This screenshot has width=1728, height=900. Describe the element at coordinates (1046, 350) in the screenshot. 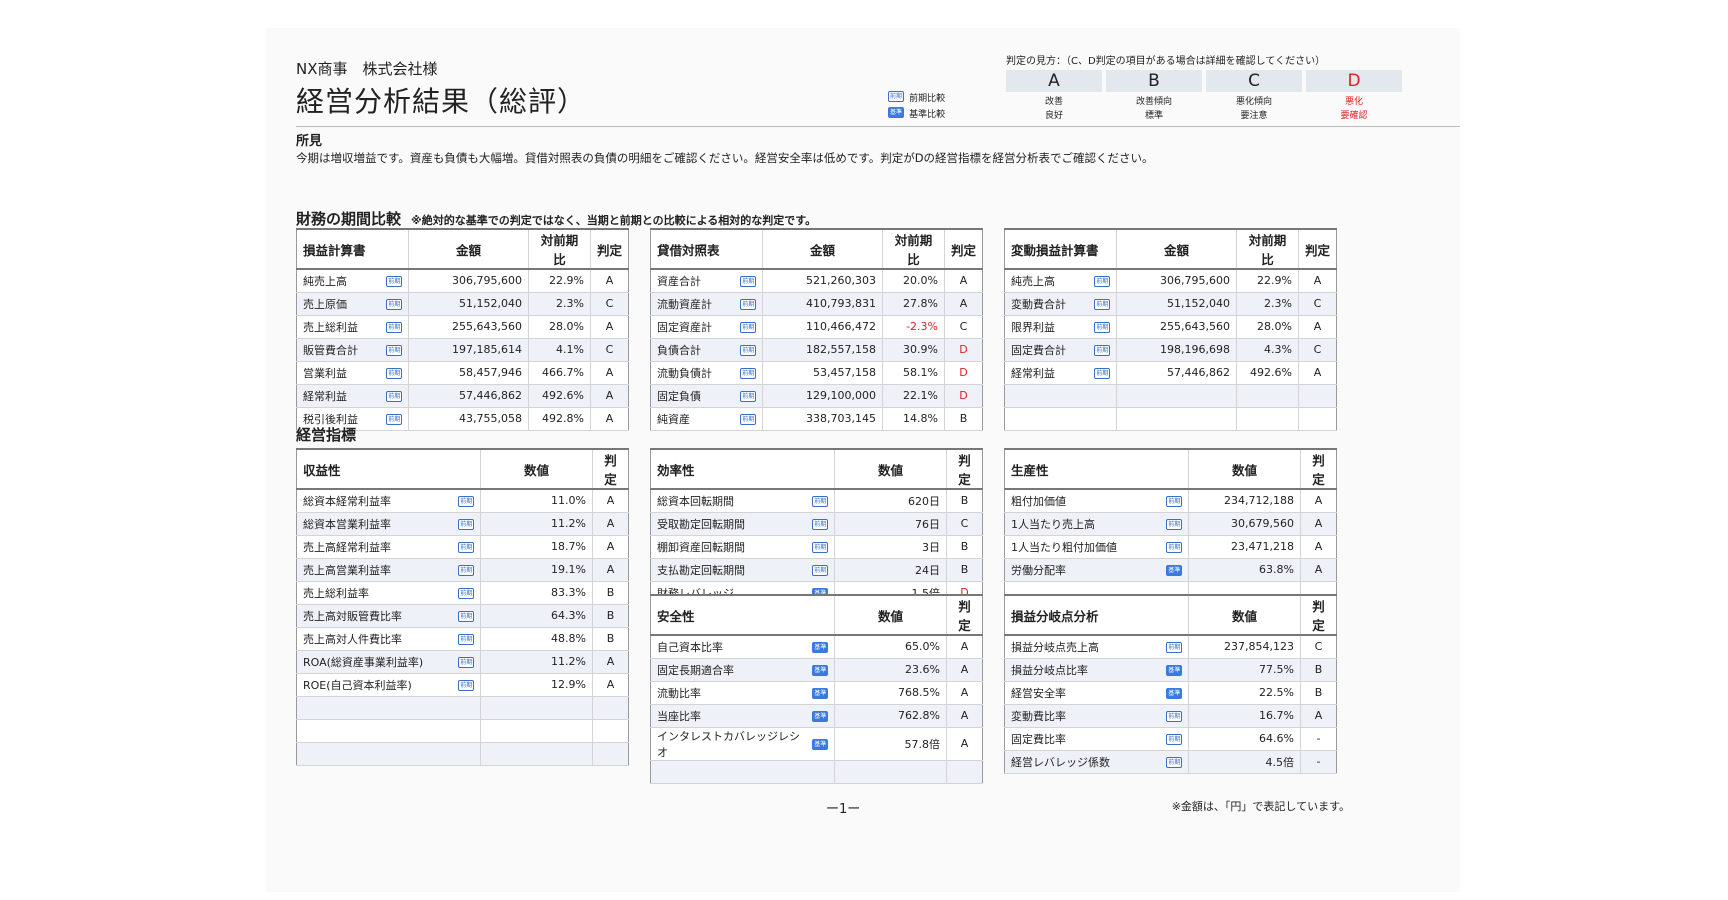

I see `row-label: 固定費合計` at that location.